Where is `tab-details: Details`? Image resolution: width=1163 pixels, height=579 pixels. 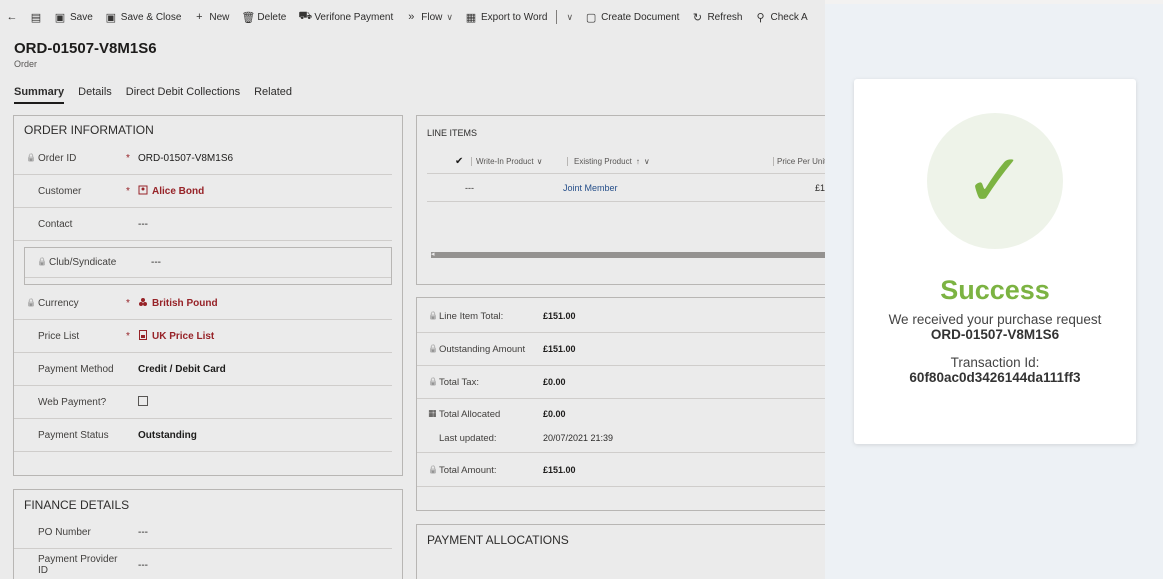 tab-details: Details is located at coordinates (95, 95).